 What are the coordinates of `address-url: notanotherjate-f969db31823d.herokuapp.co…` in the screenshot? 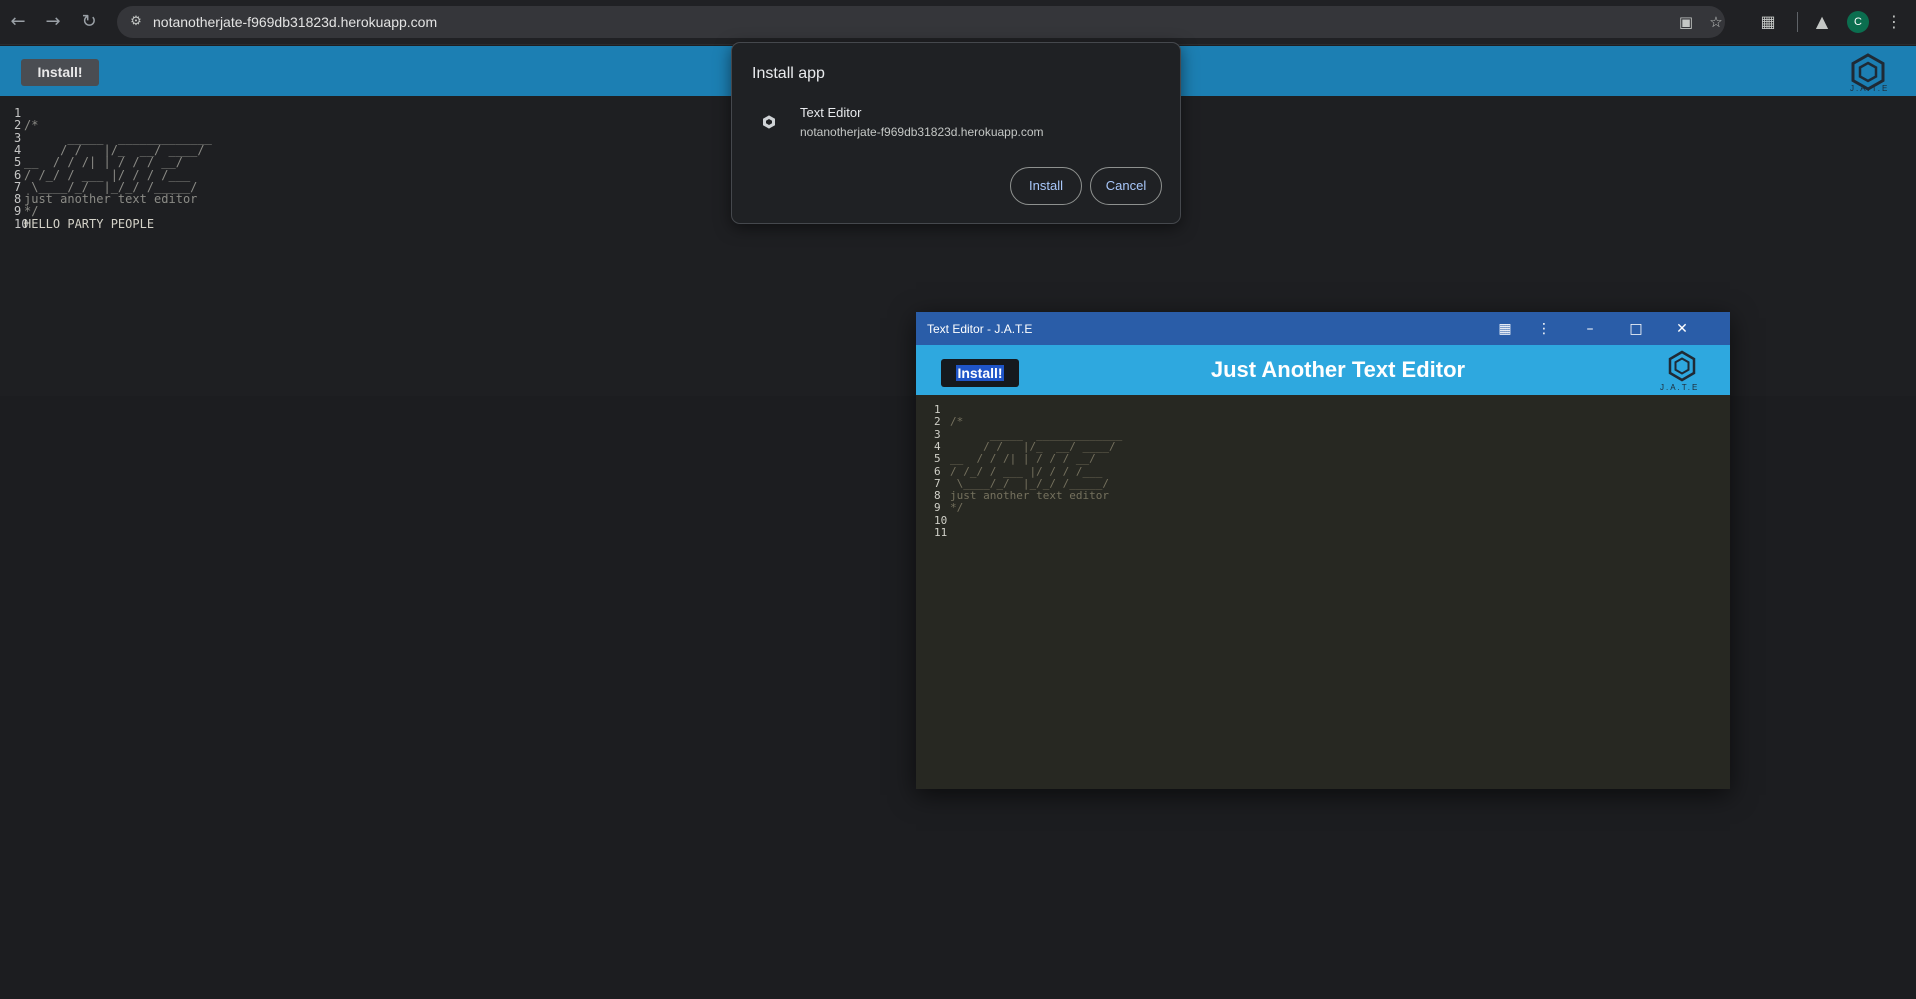 It's located at (295, 22).